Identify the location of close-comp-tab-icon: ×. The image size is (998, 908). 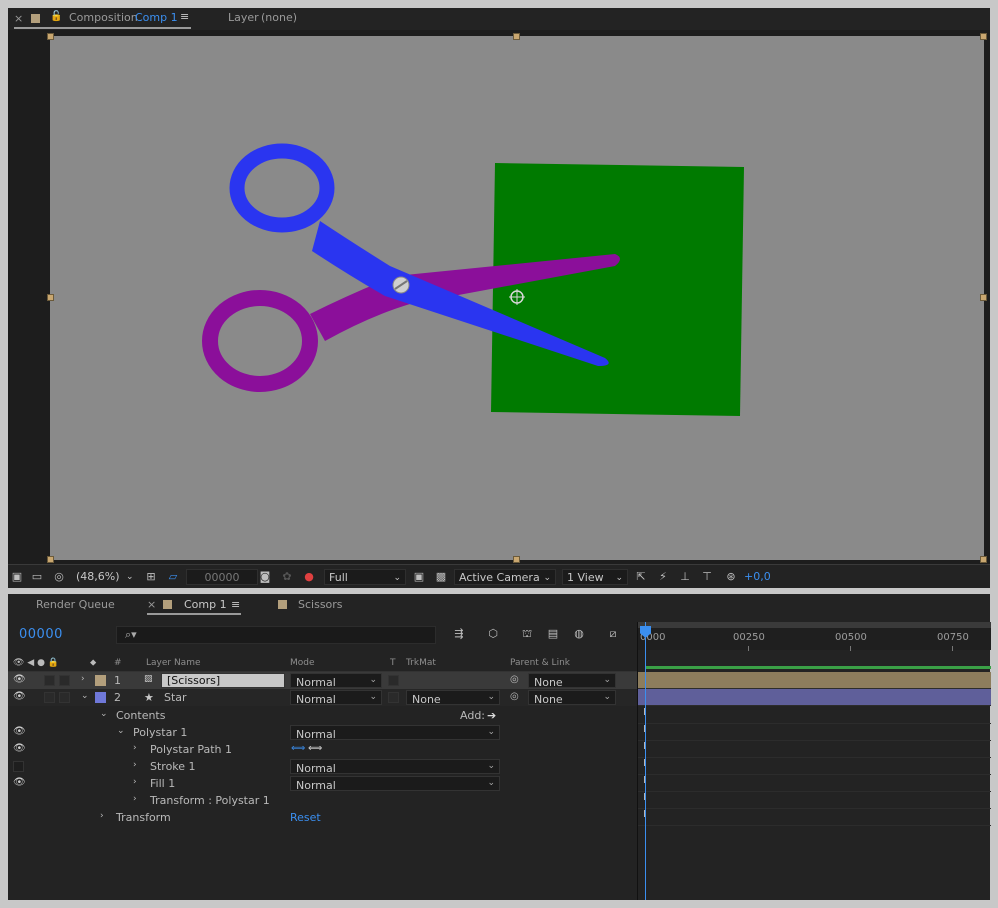
(151, 604).